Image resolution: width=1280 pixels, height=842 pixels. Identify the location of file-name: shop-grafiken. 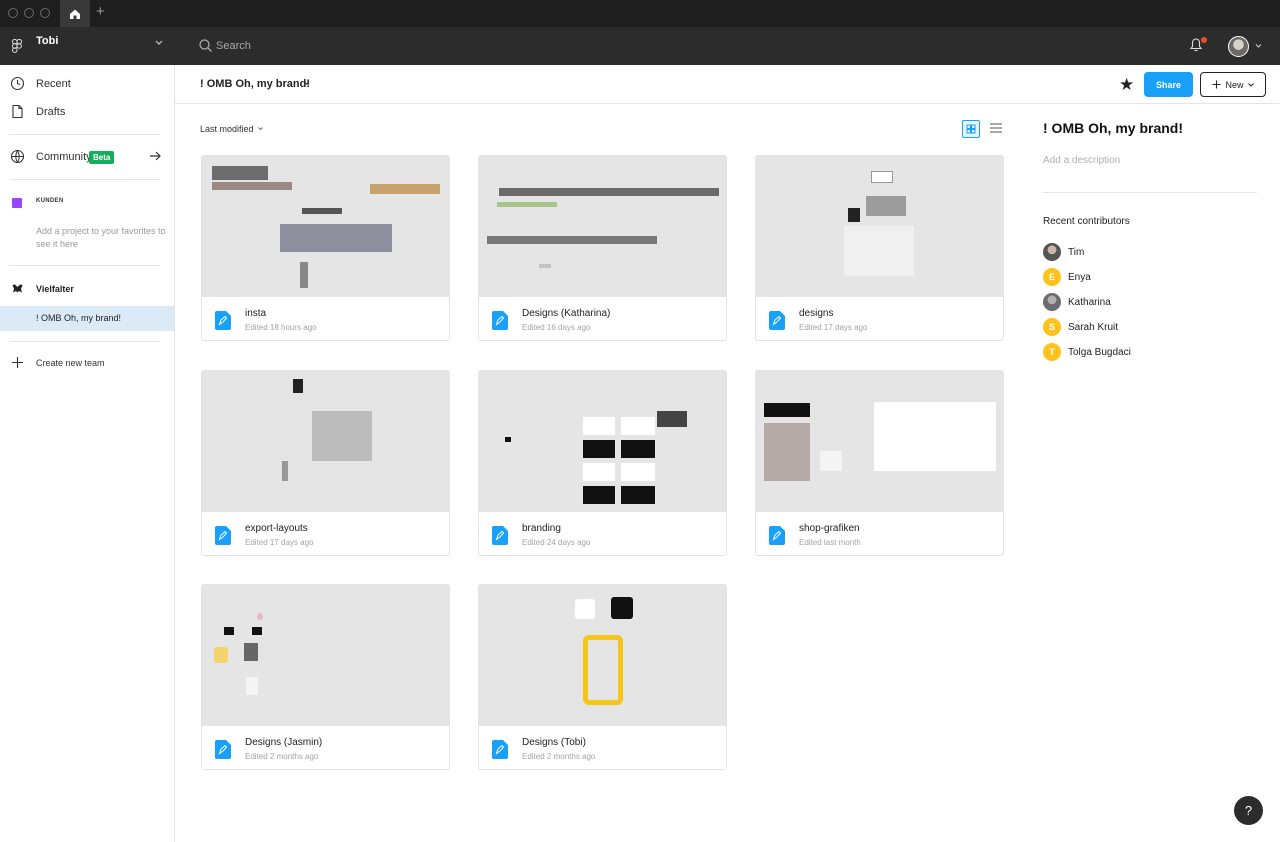
(829, 528).